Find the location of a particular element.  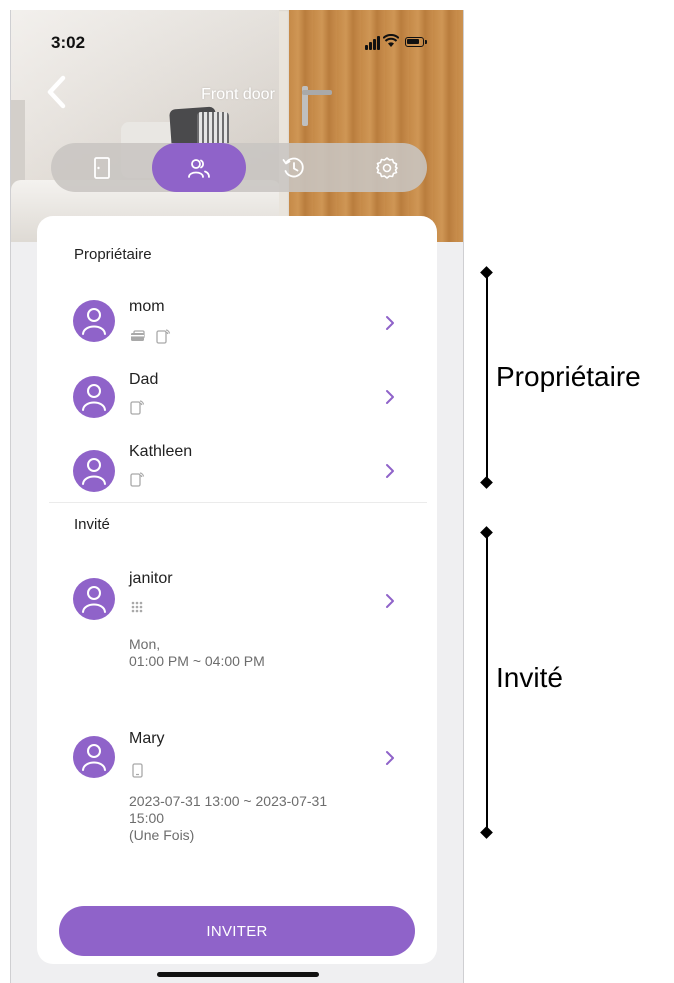

tab-settings is located at coordinates (387, 167).